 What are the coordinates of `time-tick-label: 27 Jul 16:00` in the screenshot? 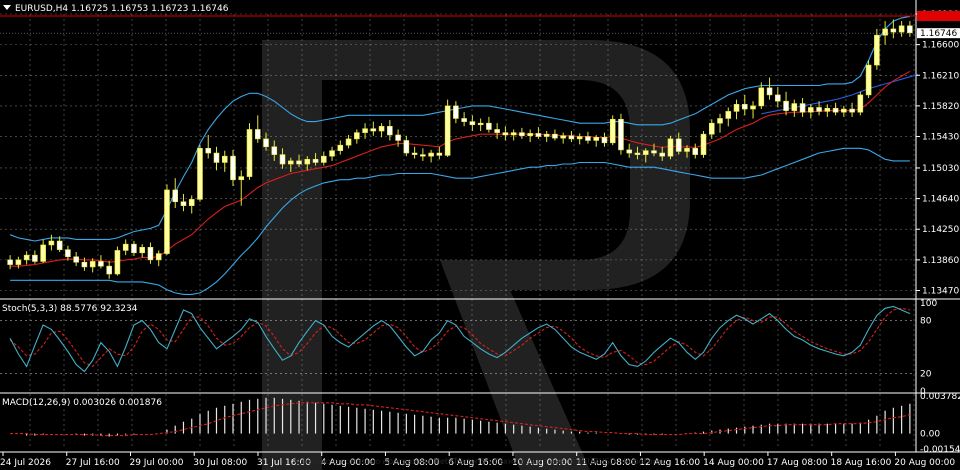 It's located at (93, 463).